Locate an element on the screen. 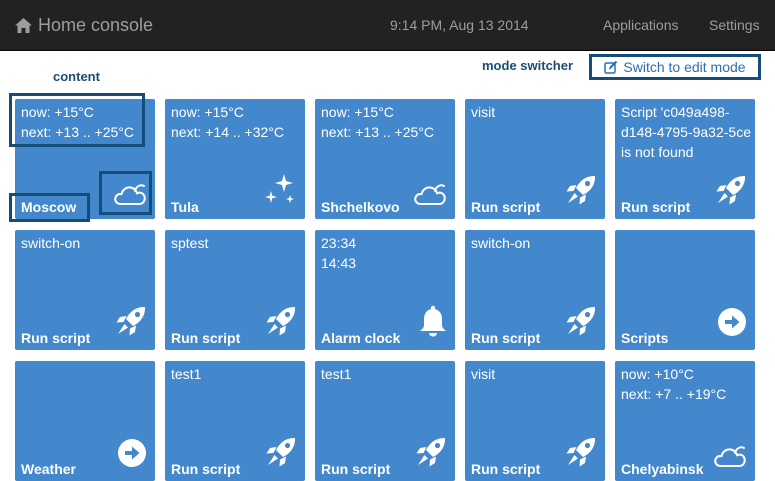  clock-display: 9:14 PM, Aug 13 2014 is located at coordinates (459, 25).